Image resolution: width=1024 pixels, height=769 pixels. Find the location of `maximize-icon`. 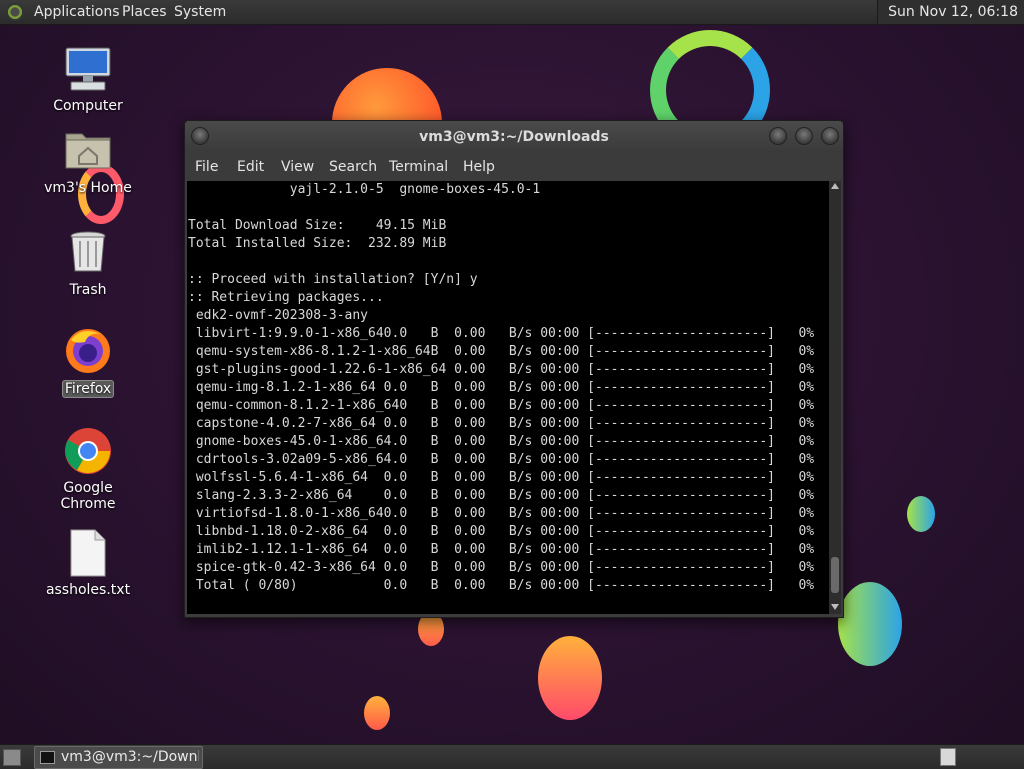

maximize-icon is located at coordinates (804, 136).